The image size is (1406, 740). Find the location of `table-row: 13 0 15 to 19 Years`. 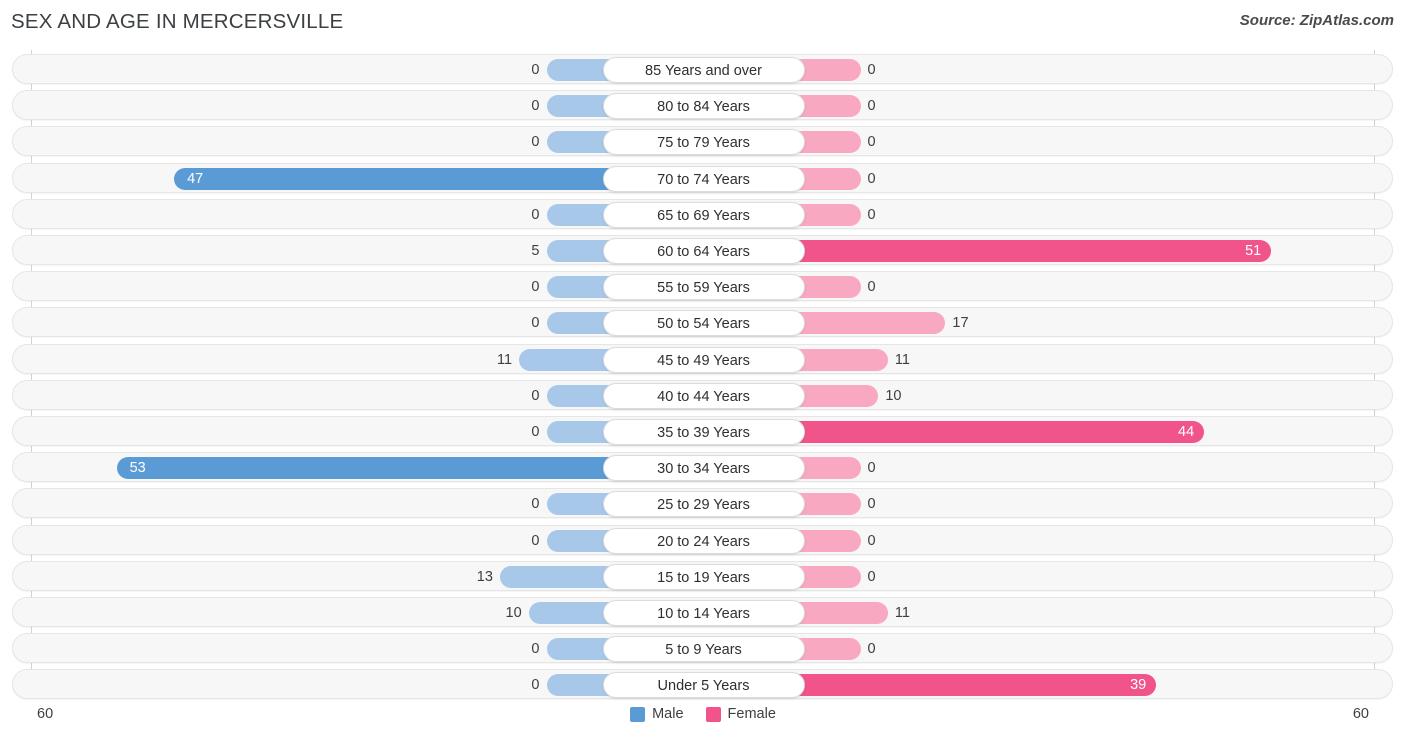

table-row: 13 0 15 to 19 Years is located at coordinates (703, 576).